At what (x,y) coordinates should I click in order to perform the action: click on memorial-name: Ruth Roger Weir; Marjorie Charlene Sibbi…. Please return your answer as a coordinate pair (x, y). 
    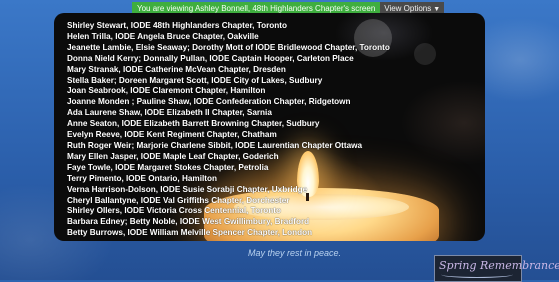
    Looking at the image, I should click on (215, 145).